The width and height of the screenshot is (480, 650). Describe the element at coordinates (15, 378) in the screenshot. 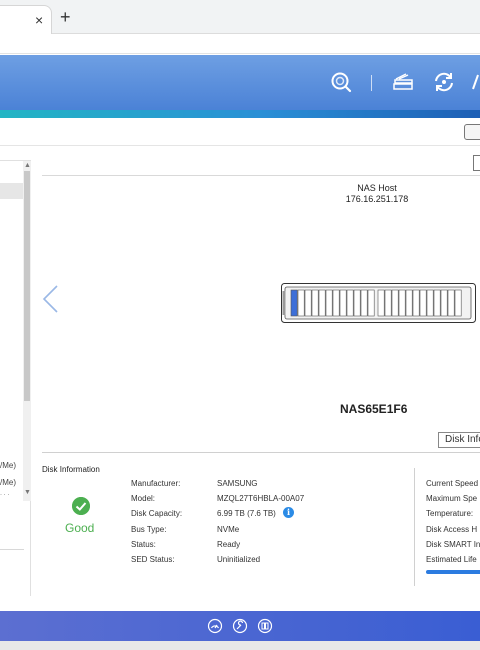

I see `disk-list-panel: ▲ ▼ /Me) /Me) · · ·` at that location.